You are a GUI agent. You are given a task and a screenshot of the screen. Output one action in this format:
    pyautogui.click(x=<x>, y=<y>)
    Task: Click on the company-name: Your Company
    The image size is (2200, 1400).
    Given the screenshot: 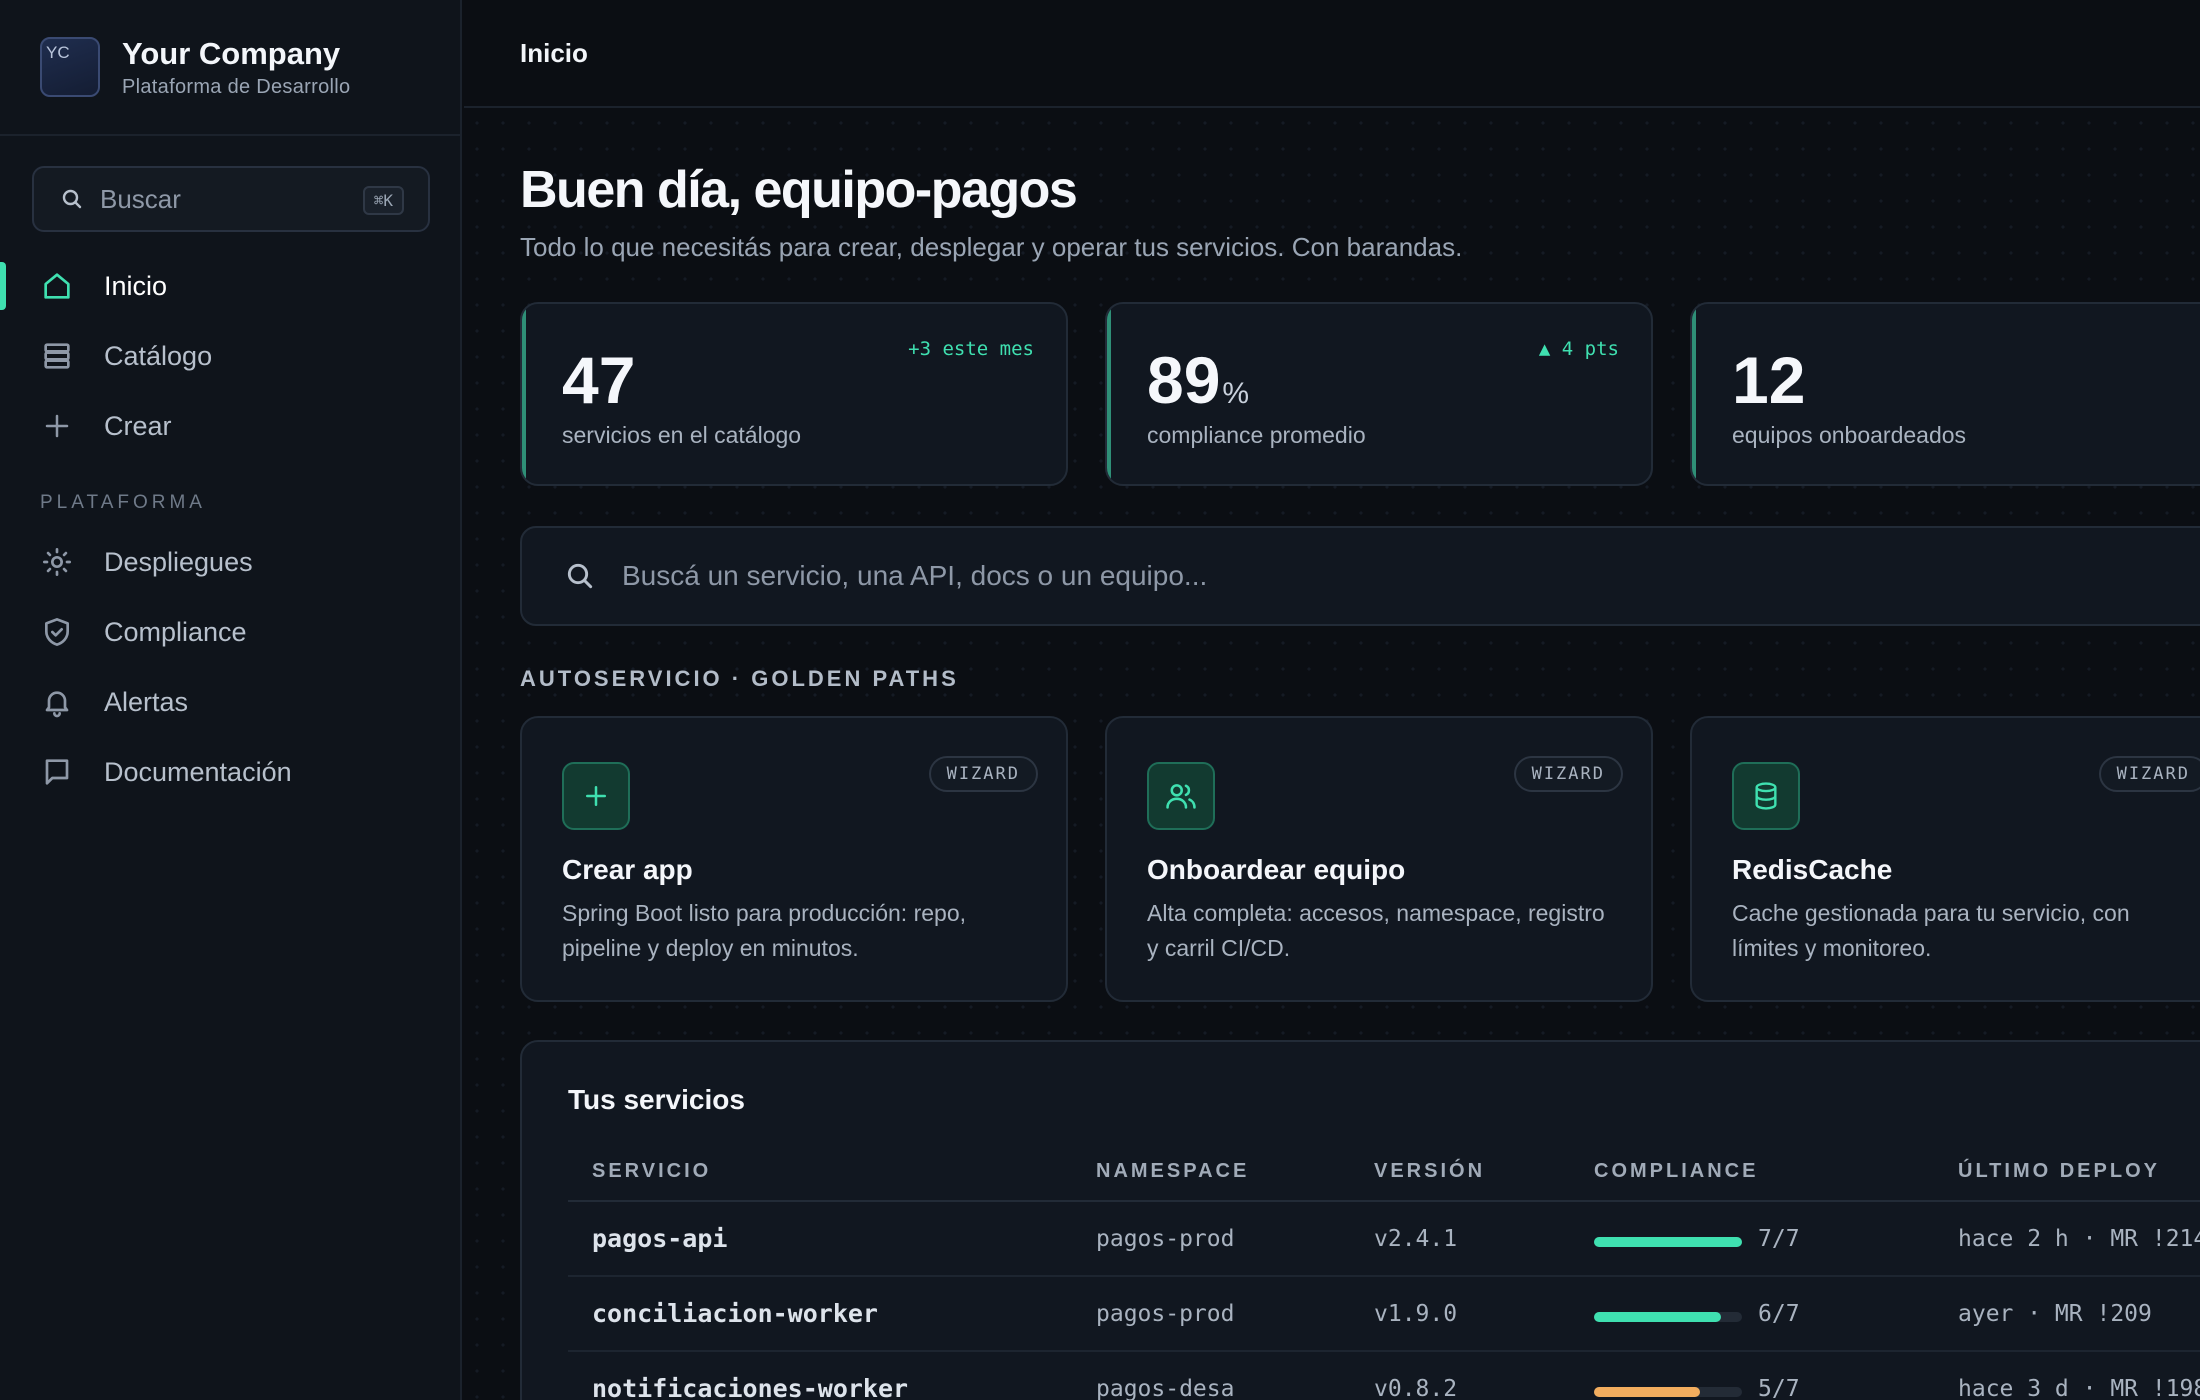 What is the action you would take?
    pyautogui.click(x=231, y=53)
    